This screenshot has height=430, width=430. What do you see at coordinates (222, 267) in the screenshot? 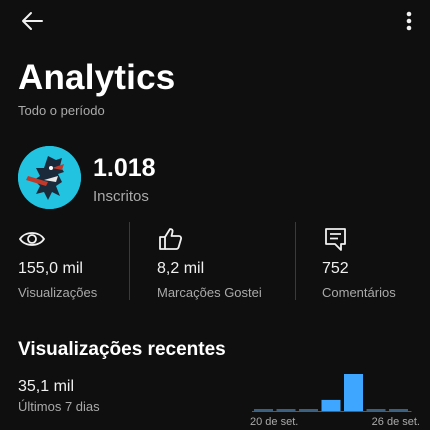
I see `stat-likes: 8,2 mil Marcações Gostei` at bounding box center [222, 267].